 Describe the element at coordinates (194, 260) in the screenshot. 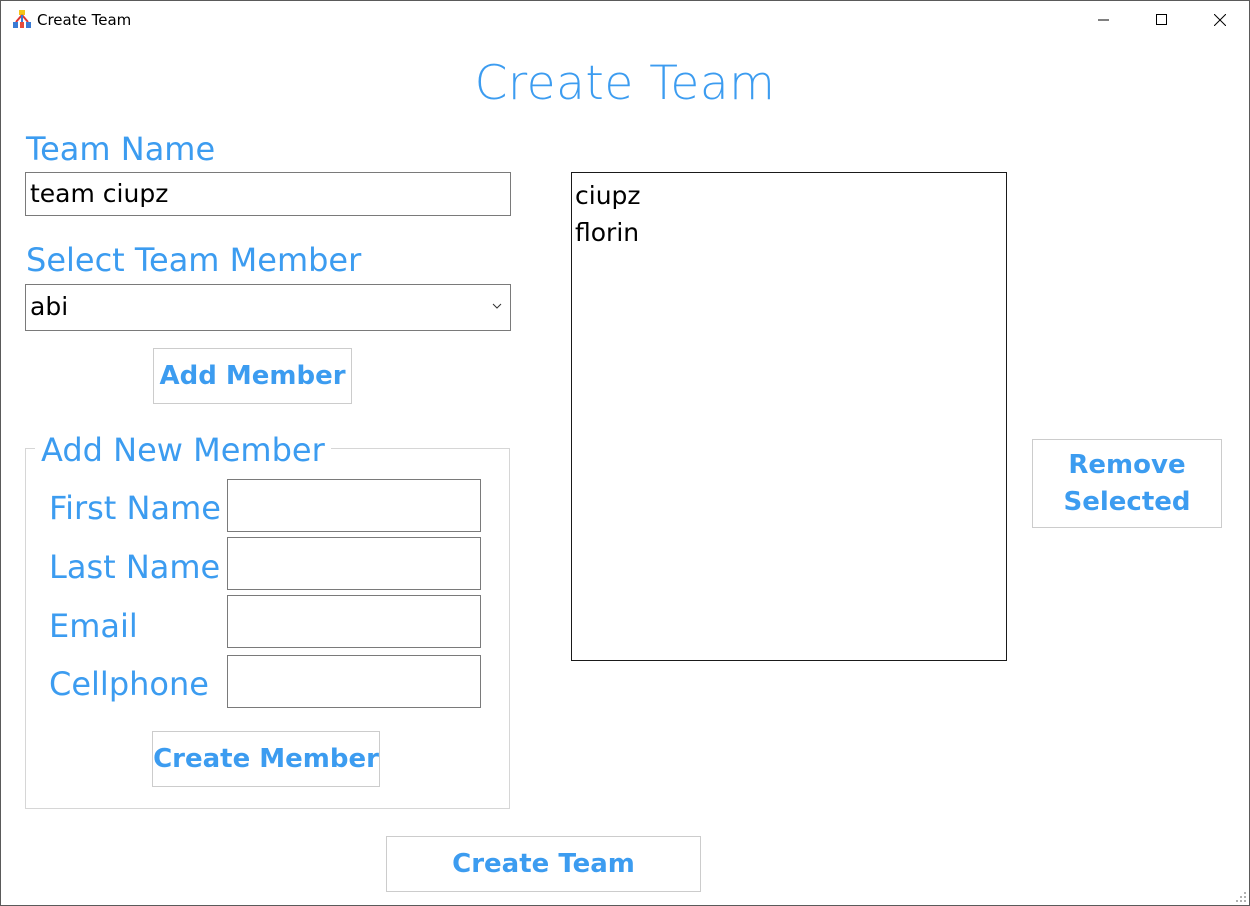

I see `select-member-label: Select Team Member` at that location.